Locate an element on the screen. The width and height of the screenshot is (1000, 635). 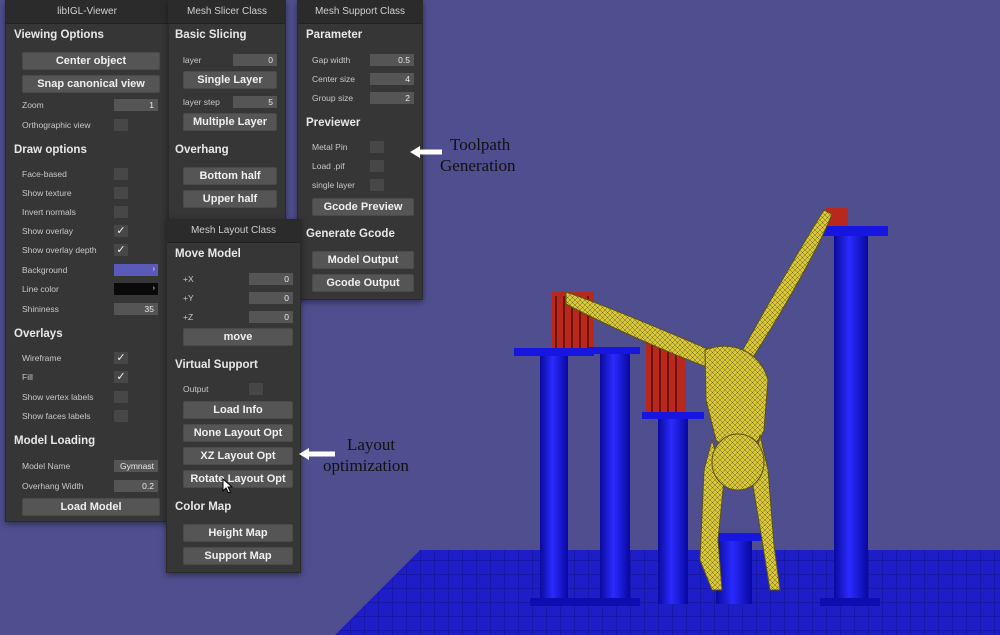
wireframe-label: Wireframe is located at coordinates (42, 358).